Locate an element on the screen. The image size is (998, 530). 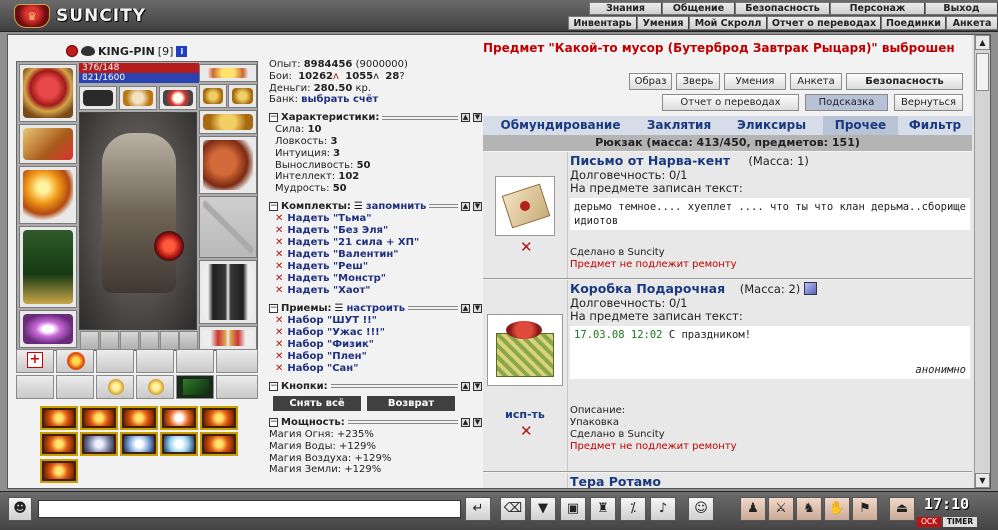
scroll-slot-fire is located at coordinates (75, 361).